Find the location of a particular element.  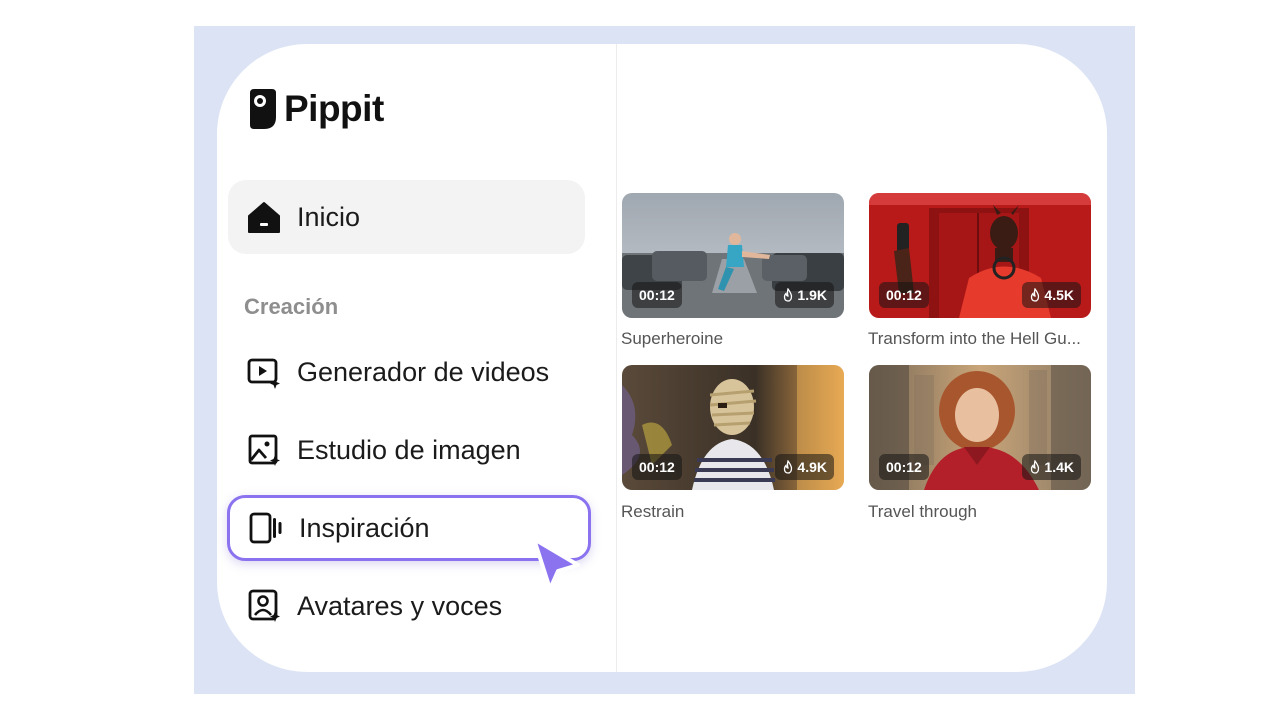

views-badge: 4.9K is located at coordinates (804, 467).